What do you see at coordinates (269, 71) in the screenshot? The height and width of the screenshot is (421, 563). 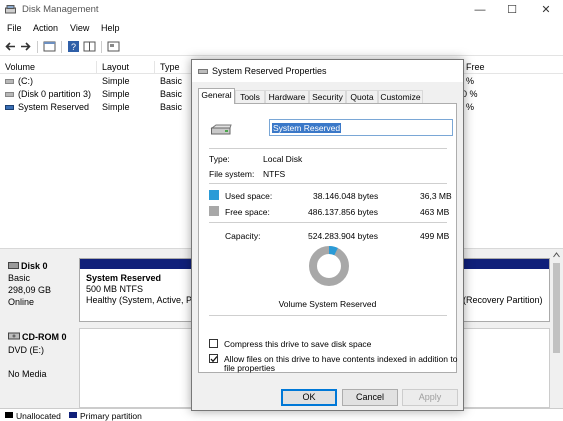 I see `dialog-title: System Reserved Properties` at bounding box center [269, 71].